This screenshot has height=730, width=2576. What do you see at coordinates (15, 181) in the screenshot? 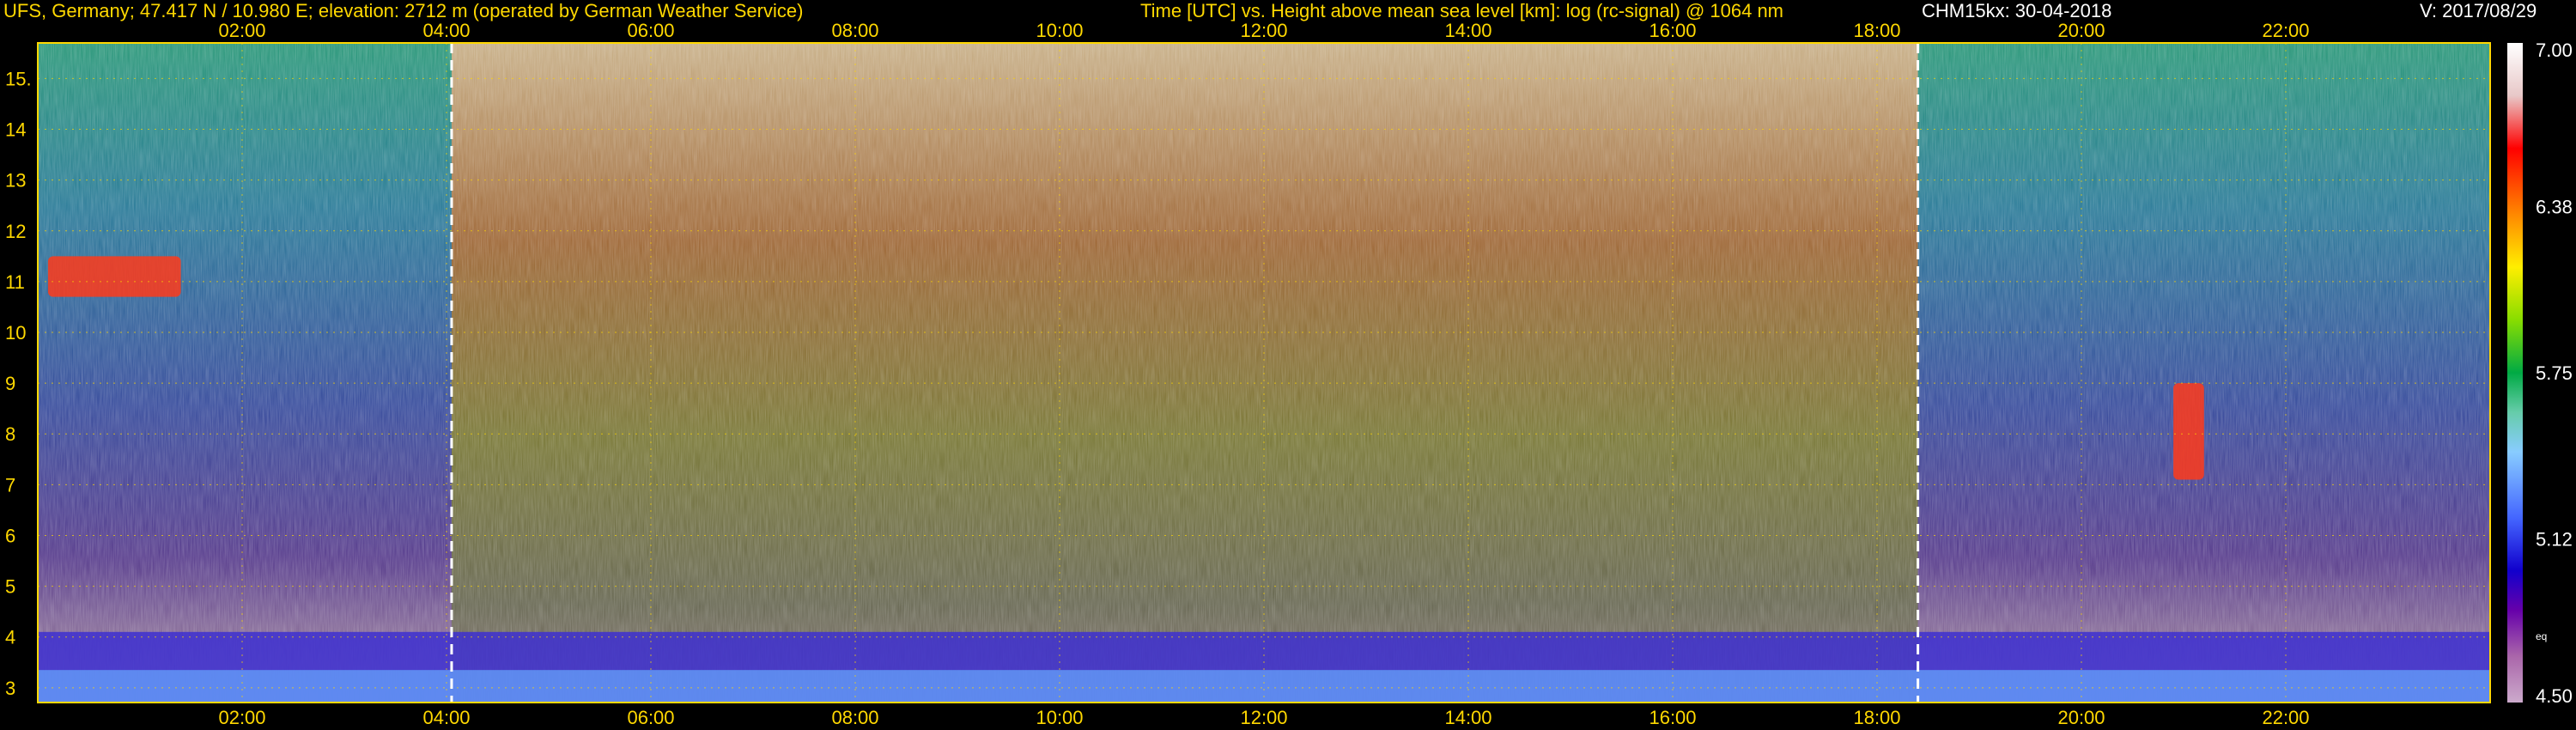
I see `y-tick-label: 13` at bounding box center [15, 181].